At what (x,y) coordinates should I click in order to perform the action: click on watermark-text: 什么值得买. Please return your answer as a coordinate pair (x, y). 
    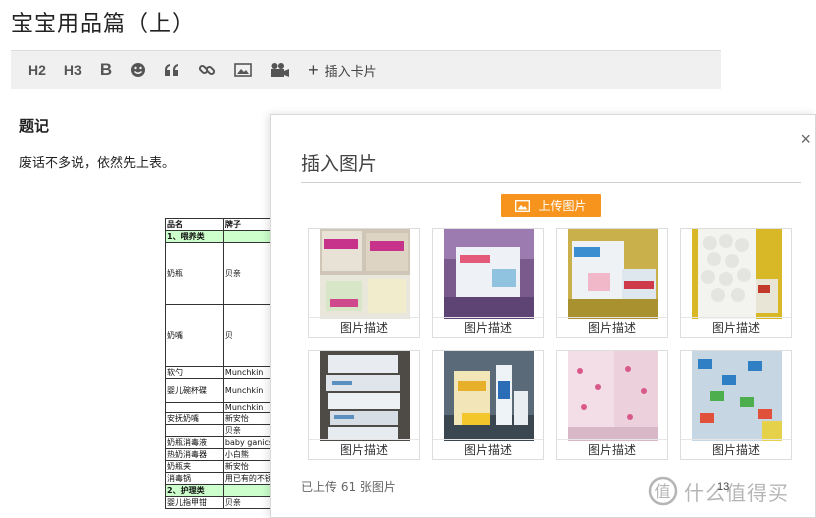
    Looking at the image, I should click on (736, 492).